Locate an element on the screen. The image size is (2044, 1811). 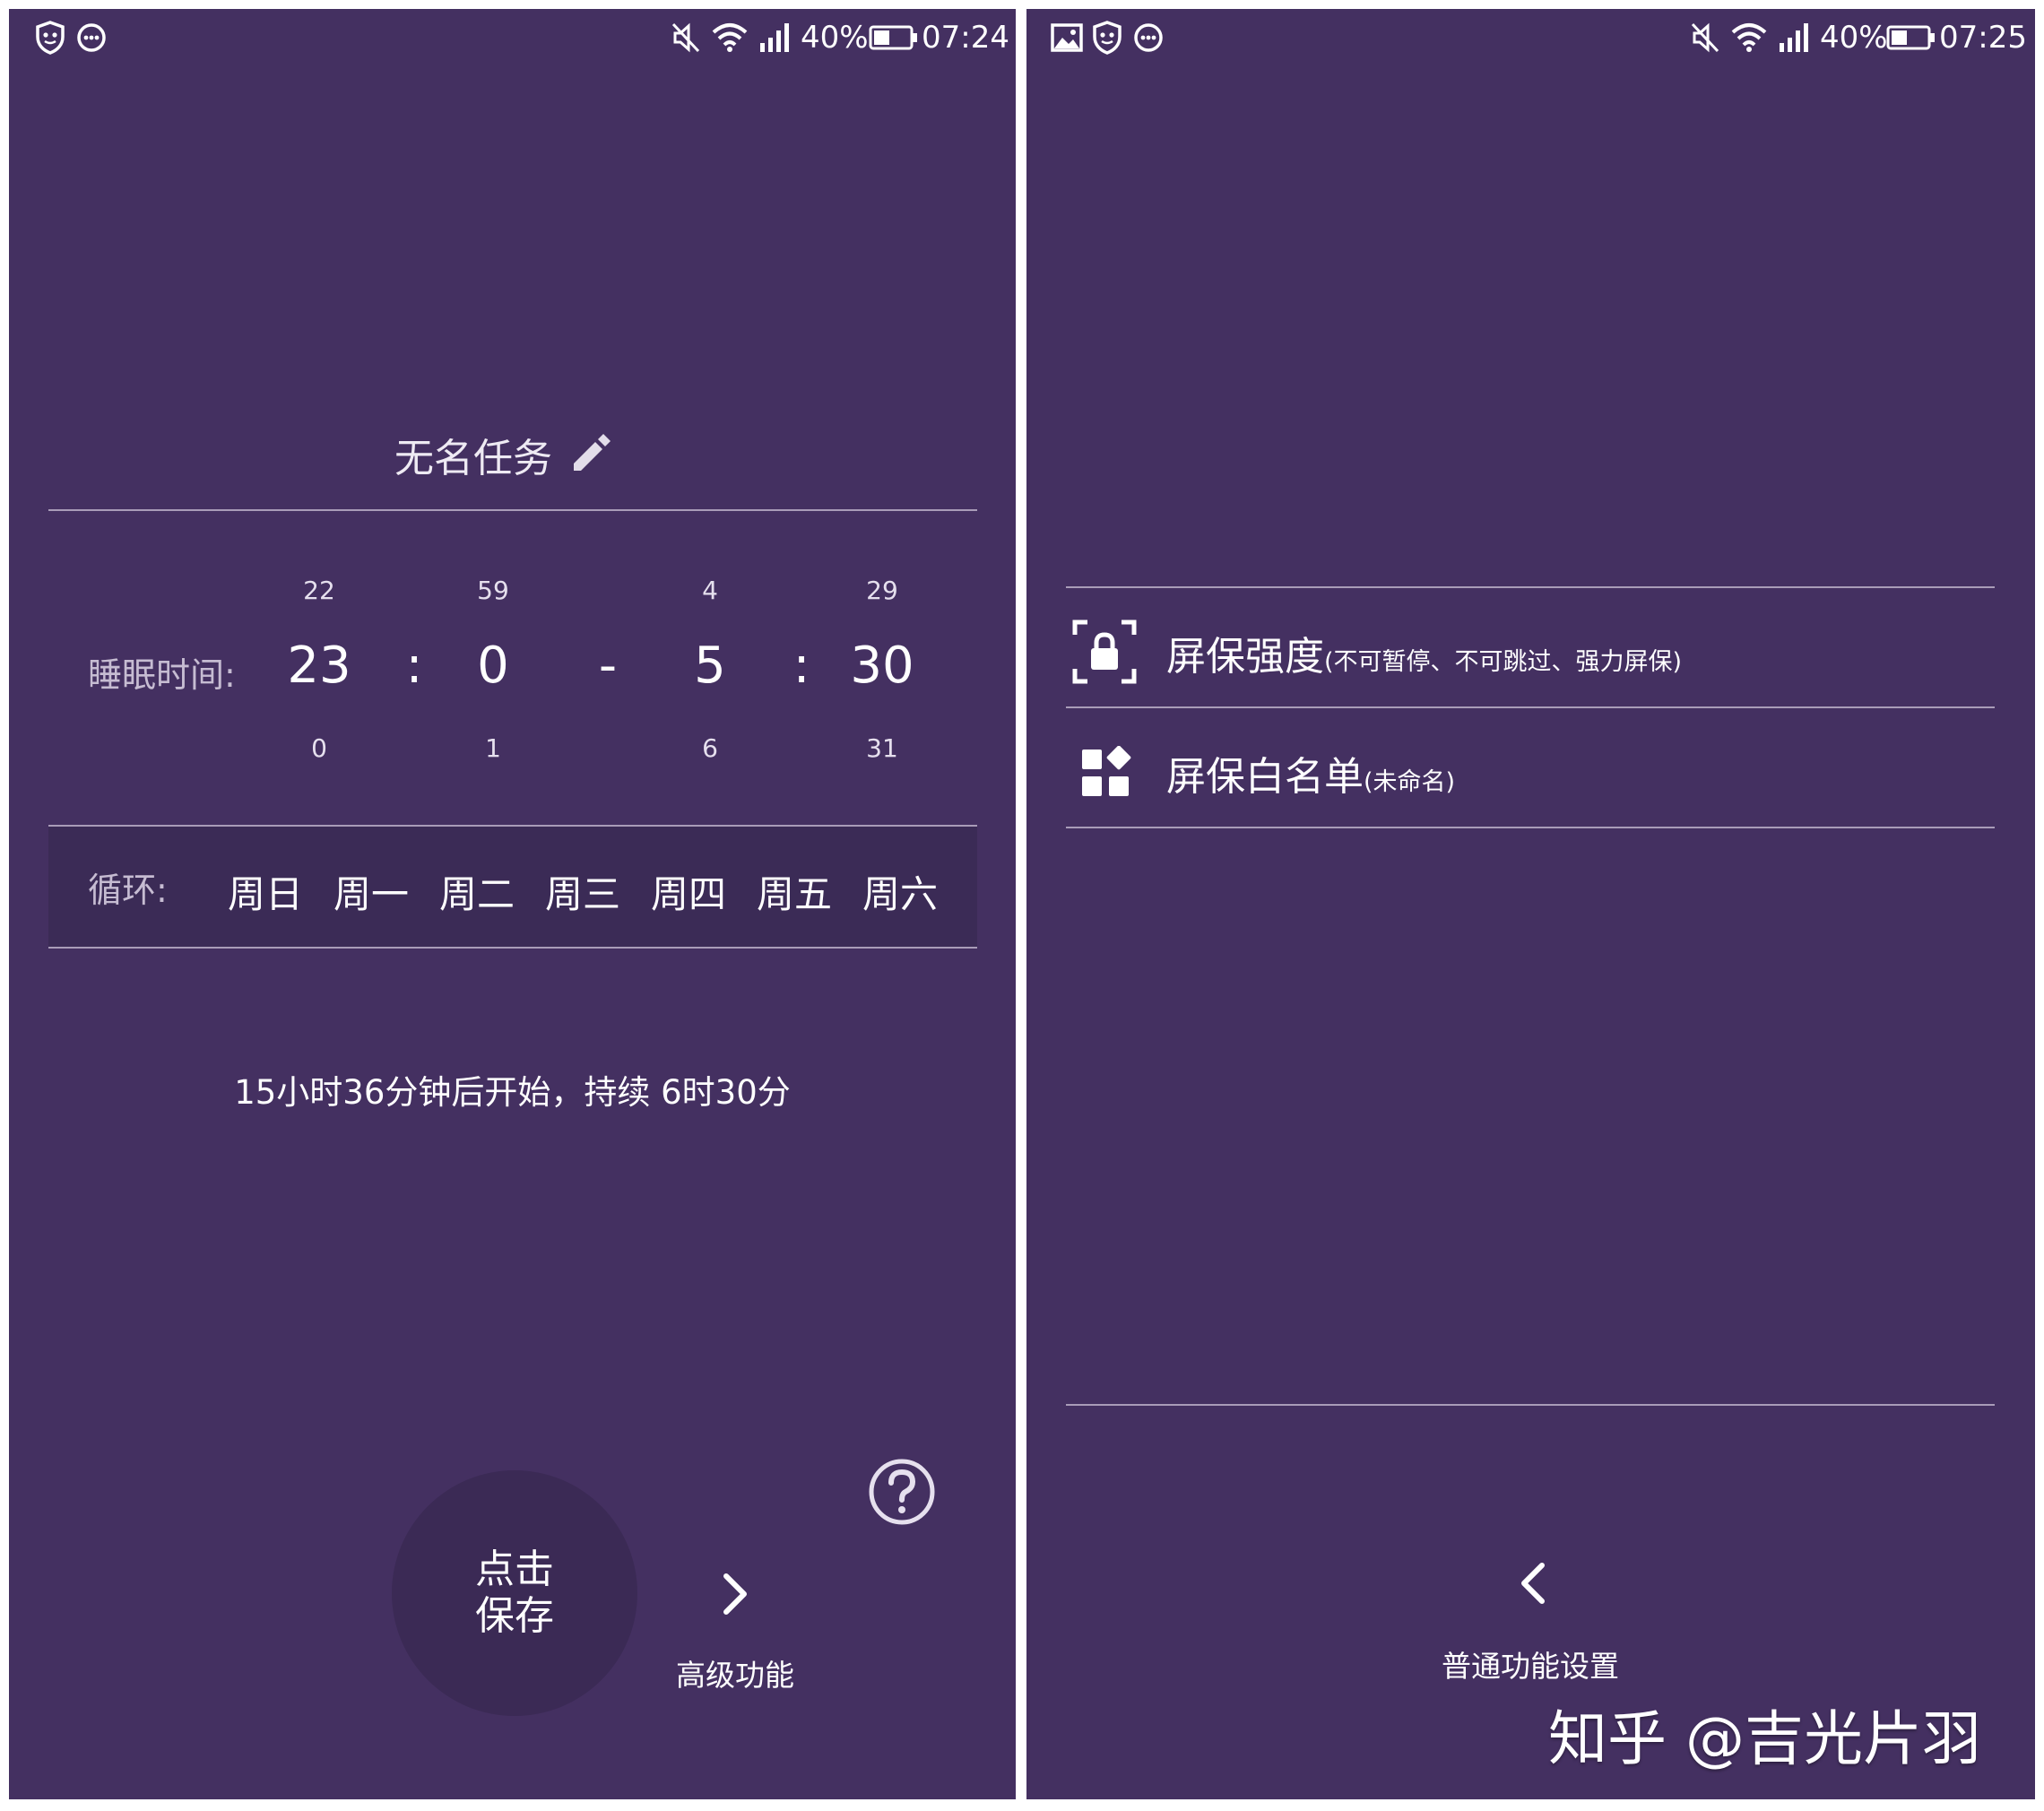
status-bar: 40% 07:24 is located at coordinates (512, 40).